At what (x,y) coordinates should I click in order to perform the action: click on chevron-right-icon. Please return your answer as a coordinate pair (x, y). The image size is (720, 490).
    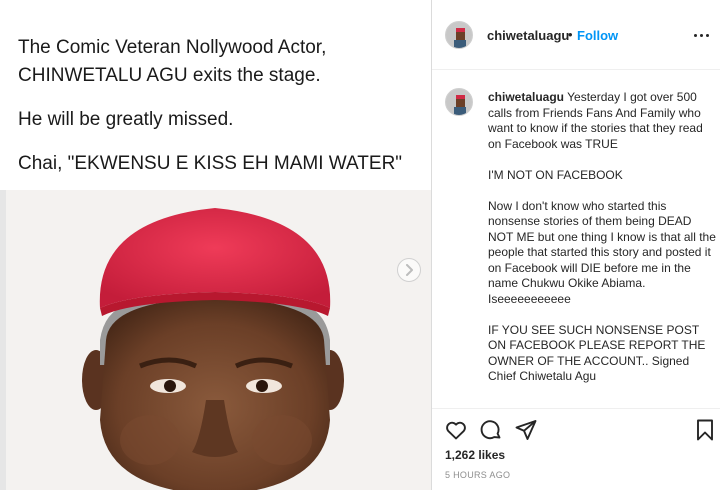
    Looking at the image, I should click on (409, 270).